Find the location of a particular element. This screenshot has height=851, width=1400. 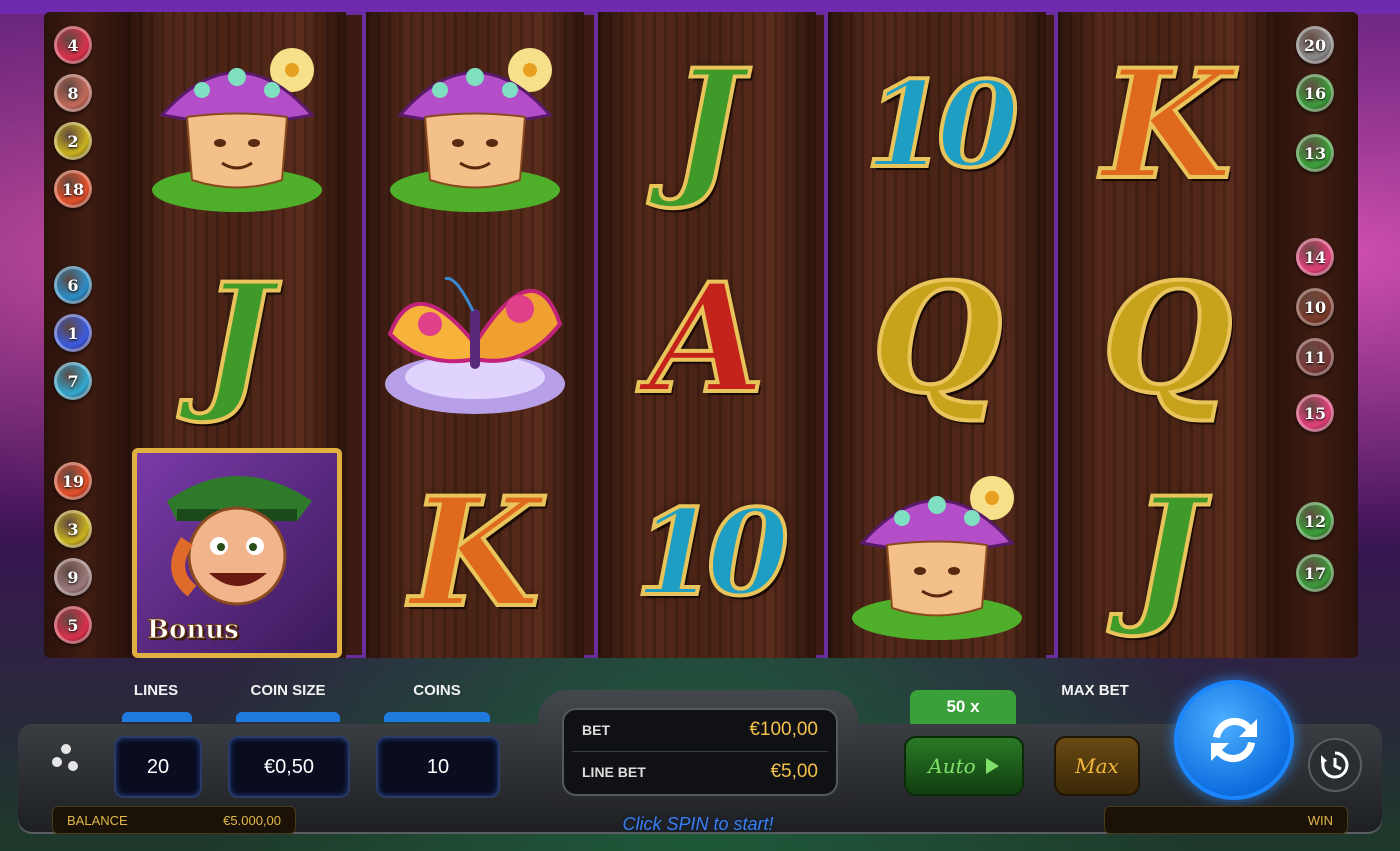

reel-4: 10 Q is located at coordinates (935, 335).